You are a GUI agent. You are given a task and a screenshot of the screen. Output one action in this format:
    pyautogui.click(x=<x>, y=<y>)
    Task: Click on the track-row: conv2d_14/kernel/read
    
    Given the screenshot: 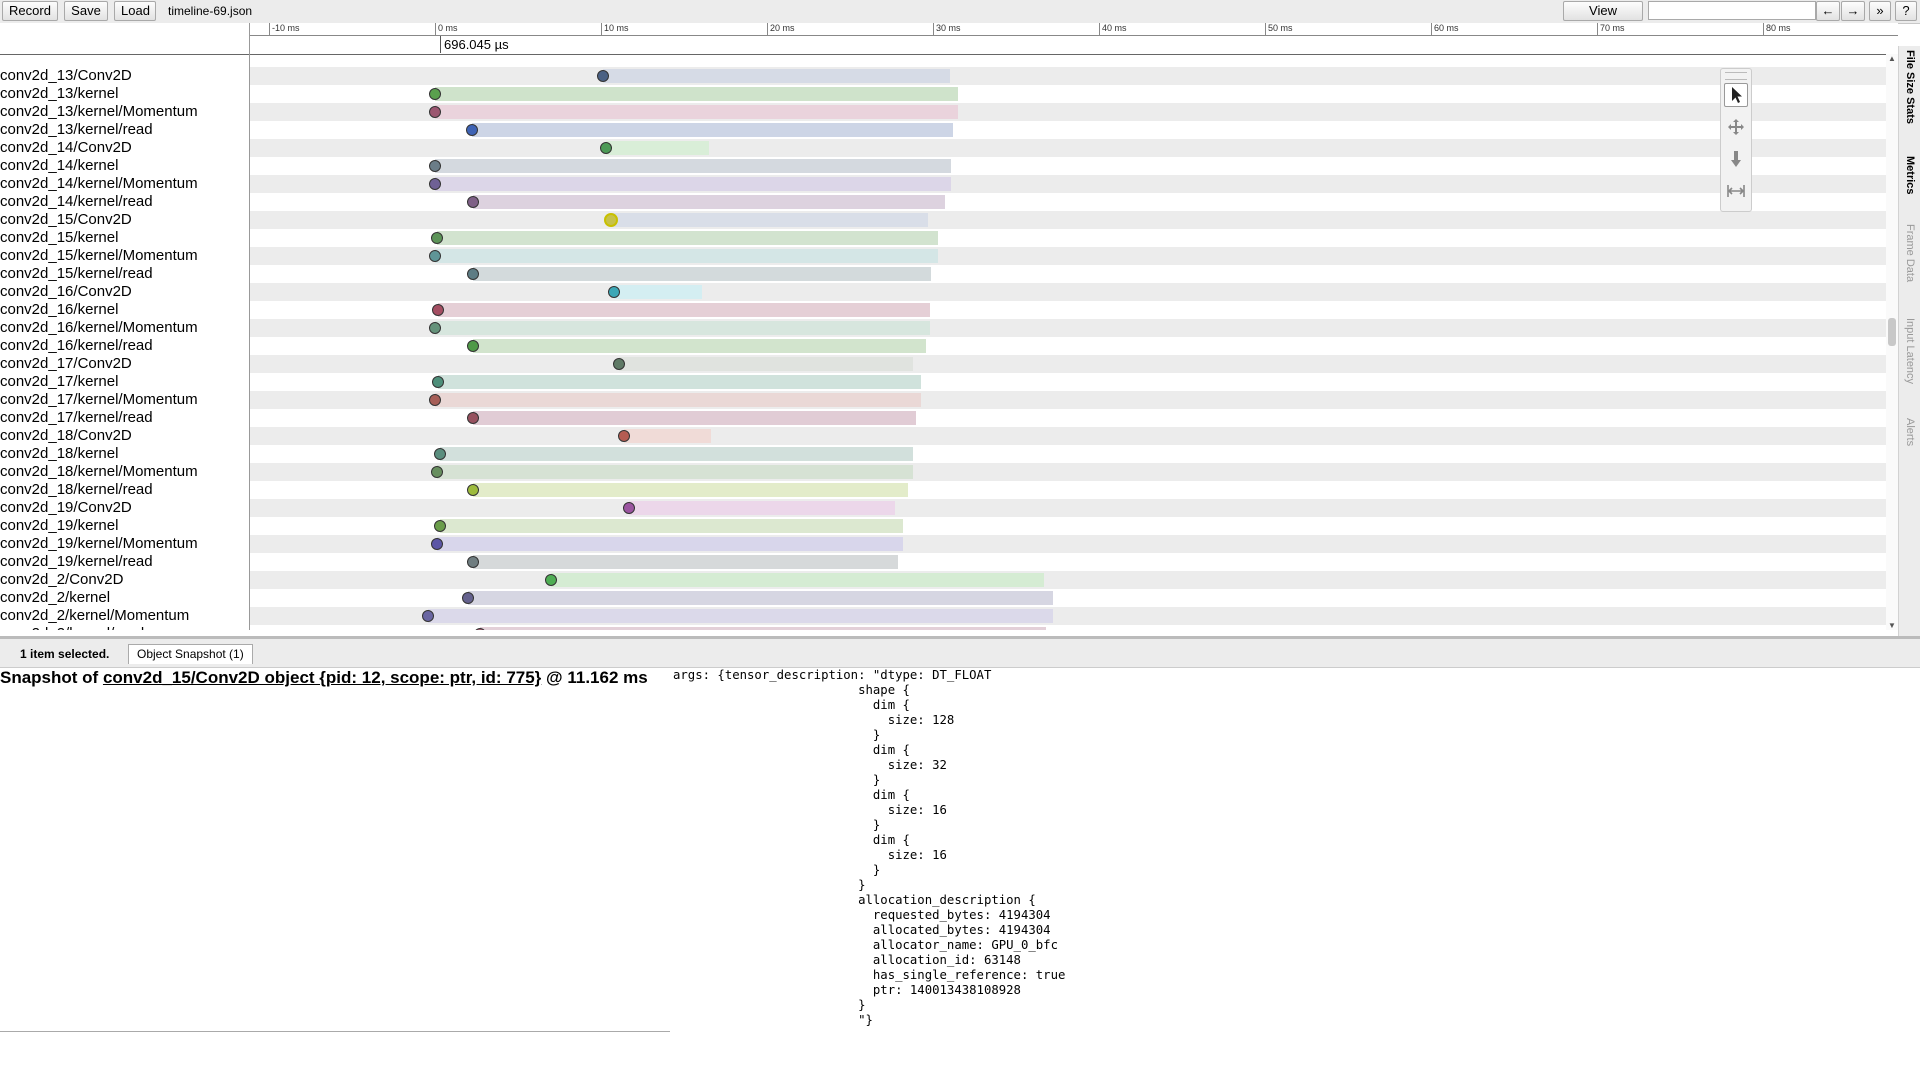 What is the action you would take?
    pyautogui.click(x=943, y=202)
    